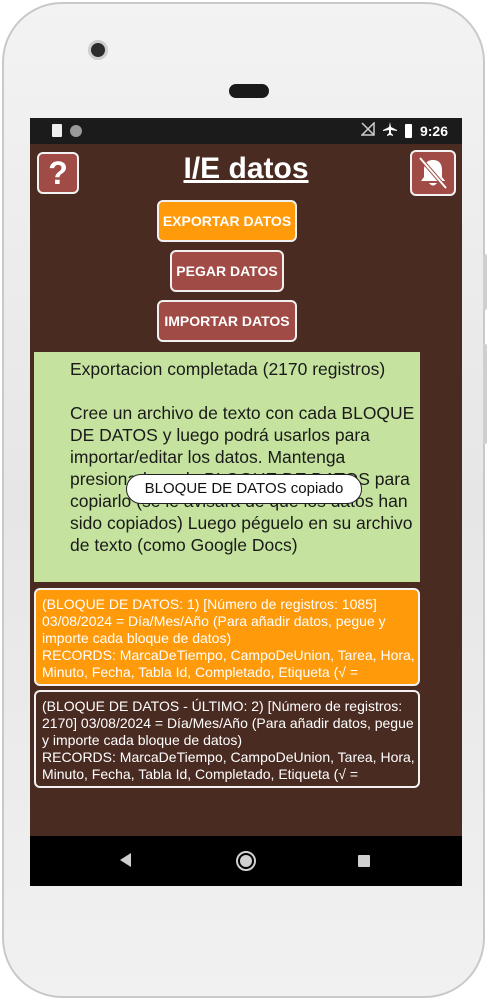 Image resolution: width=489 pixels, height=1000 pixels. Describe the element at coordinates (76, 130) in the screenshot. I see `circle-dot-icon` at that location.